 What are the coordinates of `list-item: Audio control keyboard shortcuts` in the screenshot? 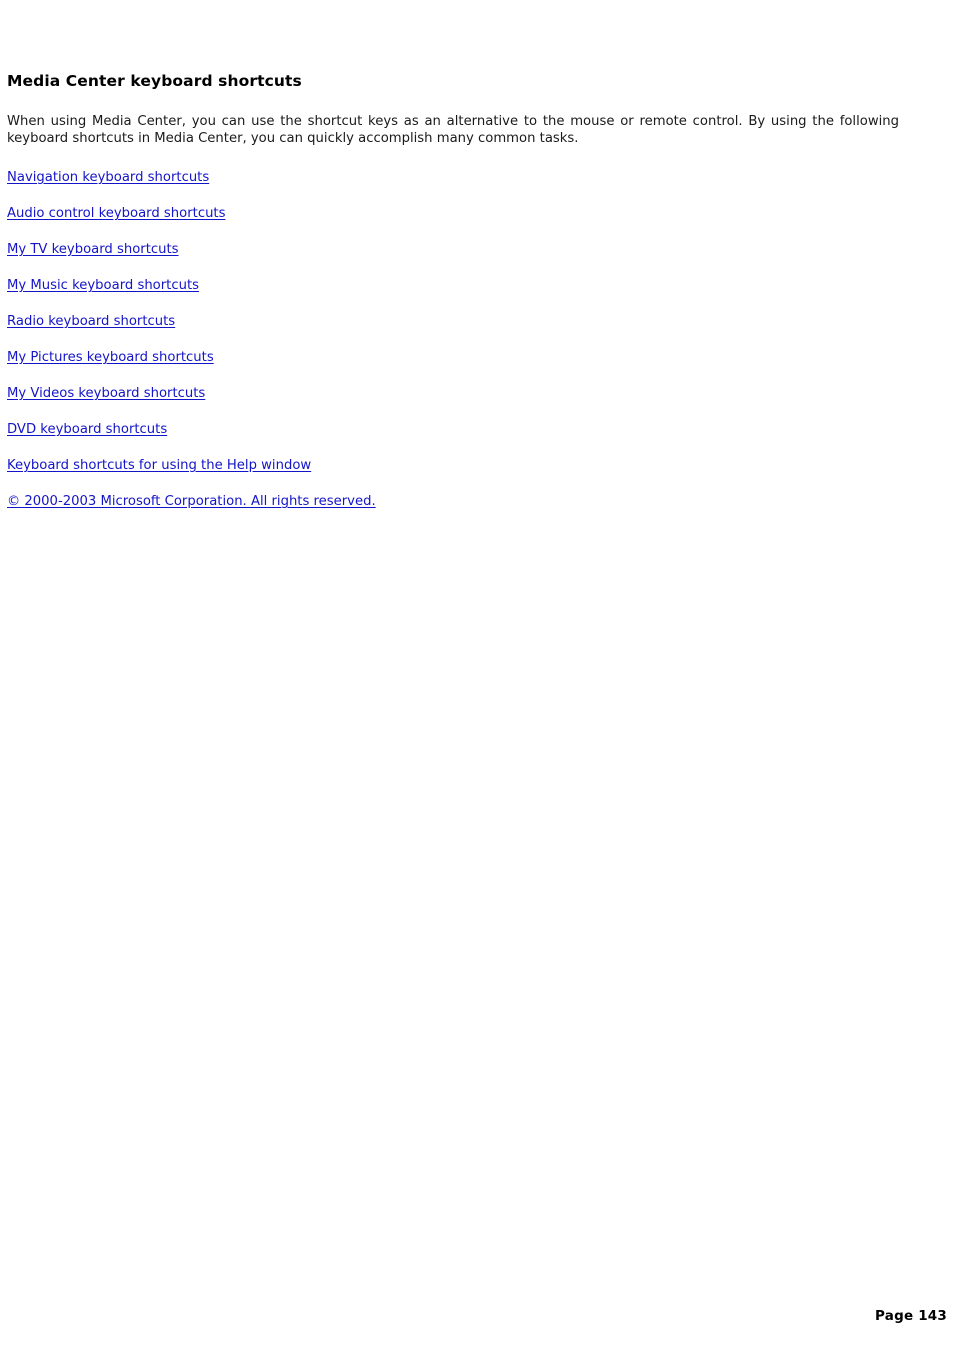 It's located at (453, 220).